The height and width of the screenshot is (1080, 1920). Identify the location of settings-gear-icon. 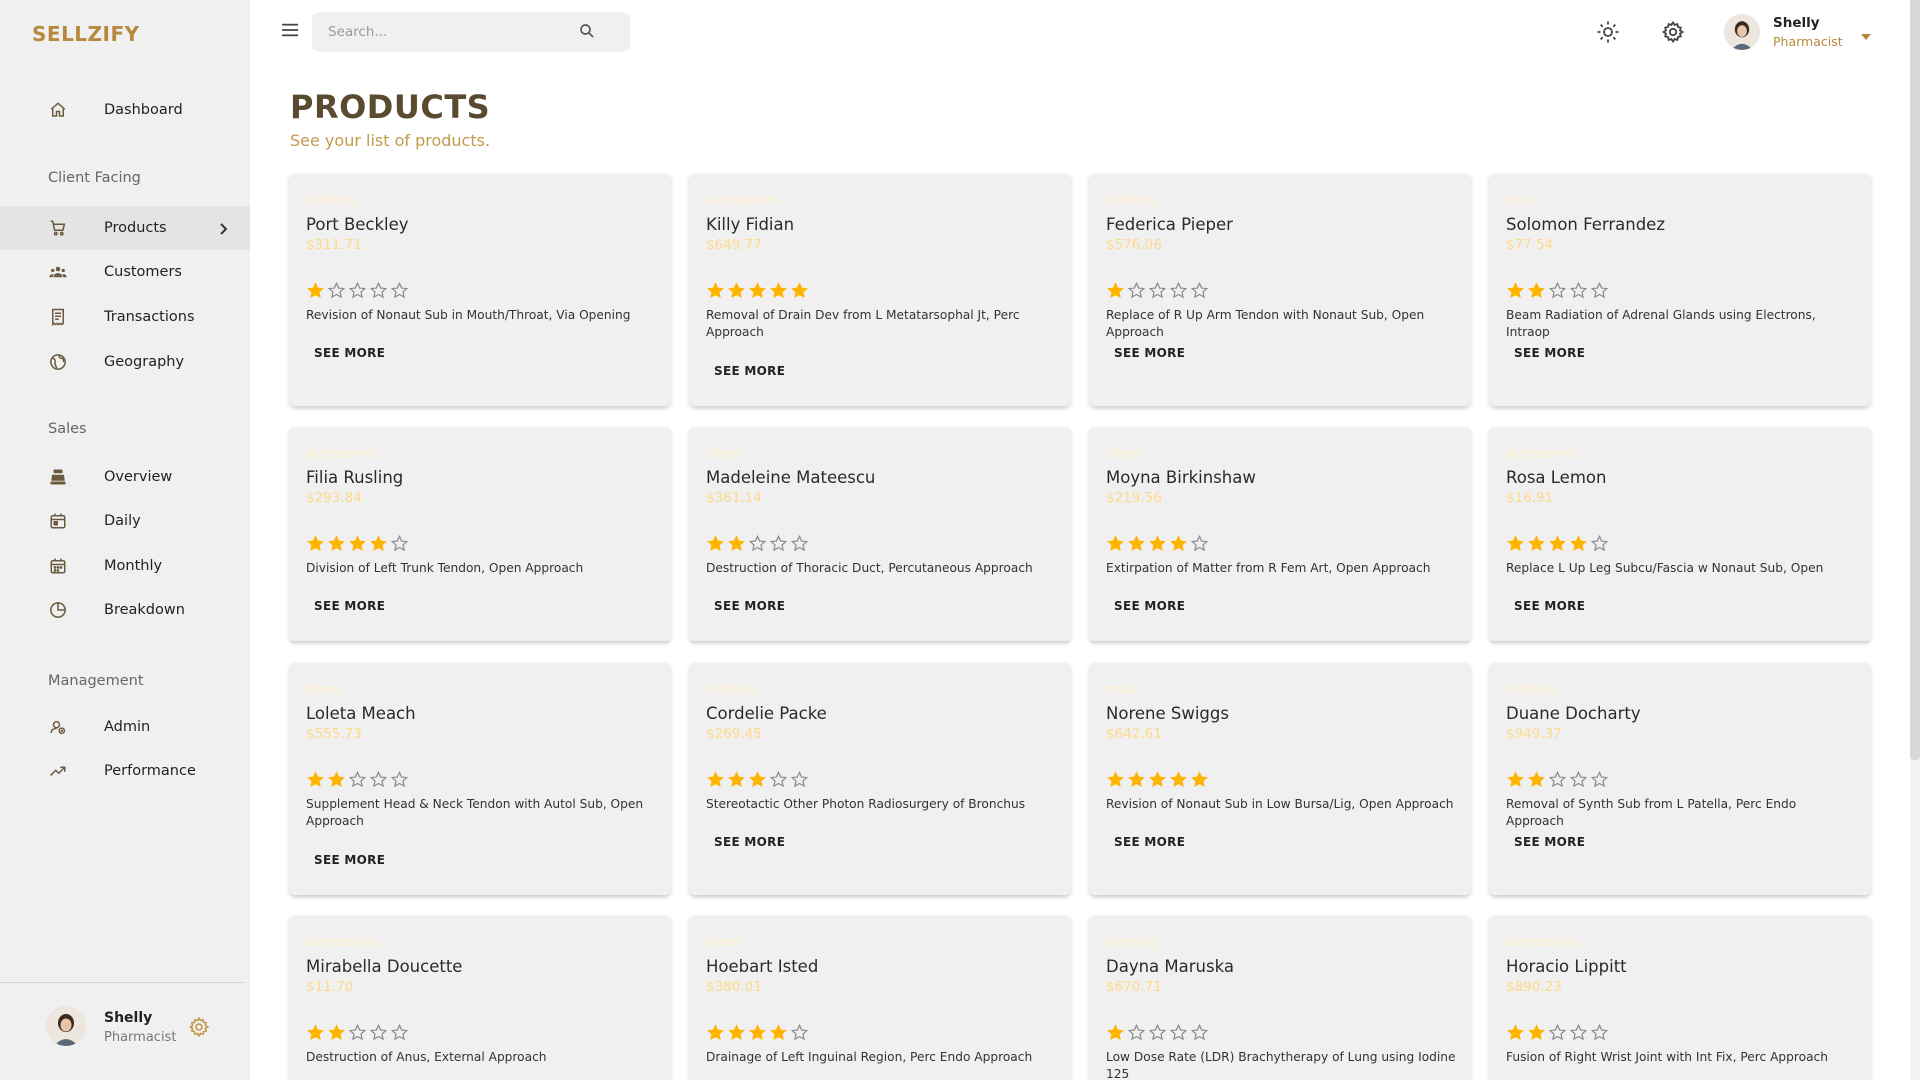
(199, 1027).